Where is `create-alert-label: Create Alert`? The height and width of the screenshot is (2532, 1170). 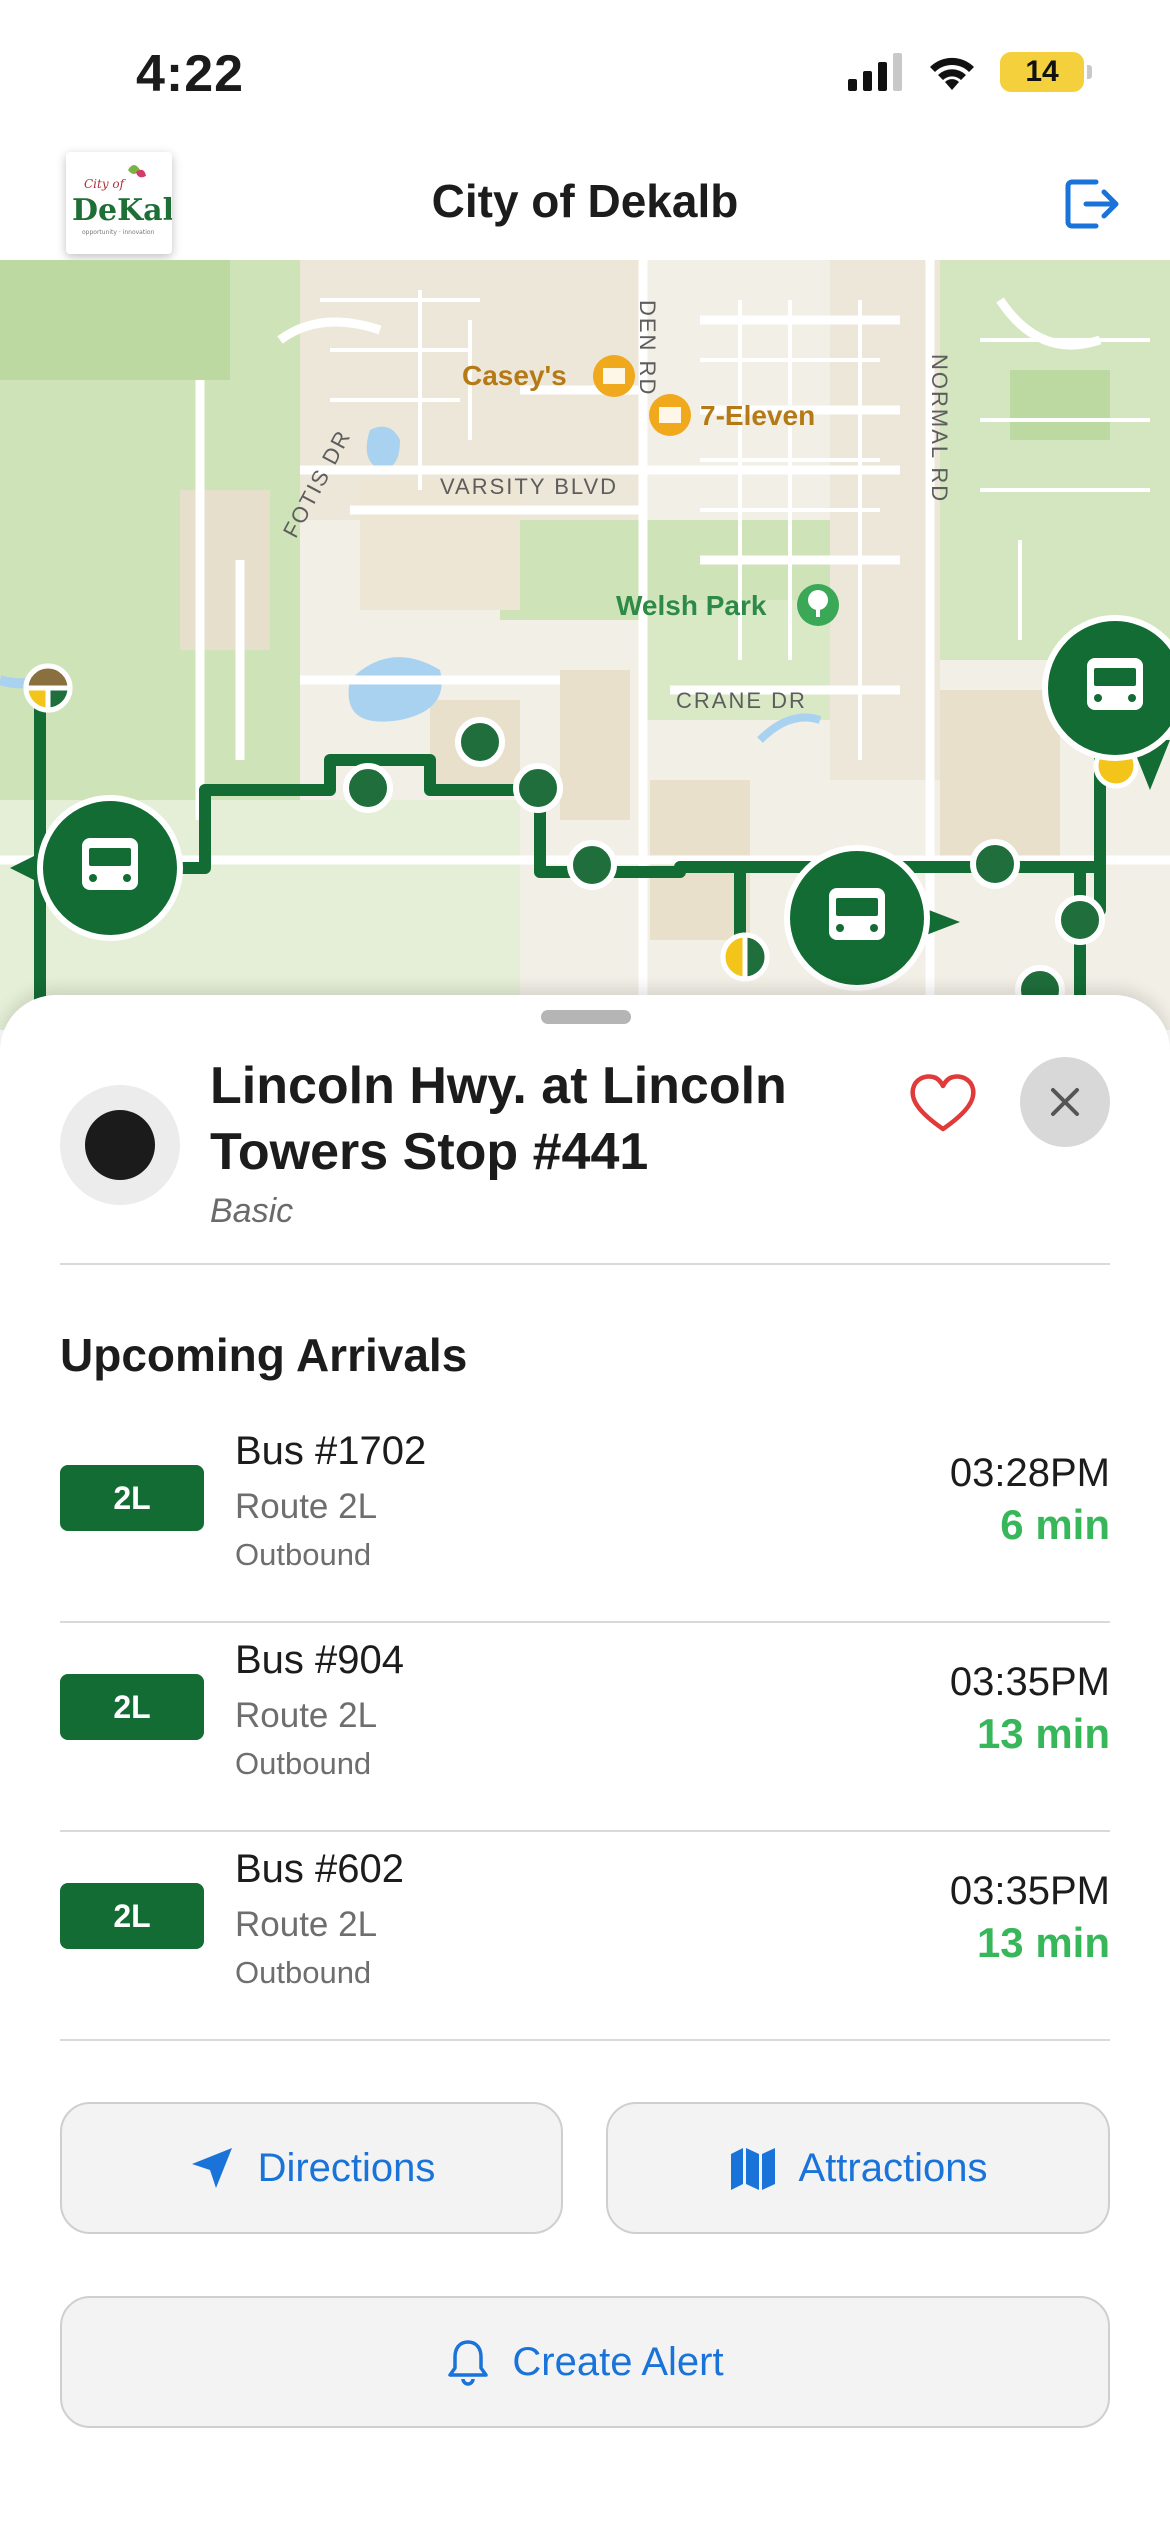 create-alert-label: Create Alert is located at coordinates (618, 2361).